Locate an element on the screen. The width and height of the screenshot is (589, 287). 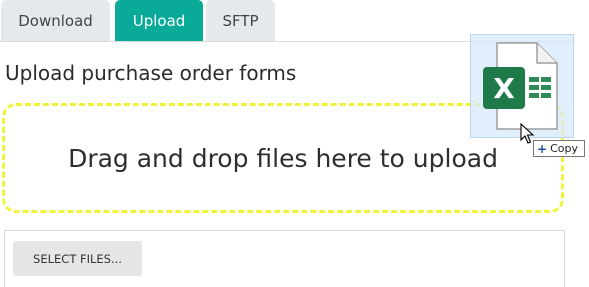
page-title: Upload purchase order forms is located at coordinates (151, 73).